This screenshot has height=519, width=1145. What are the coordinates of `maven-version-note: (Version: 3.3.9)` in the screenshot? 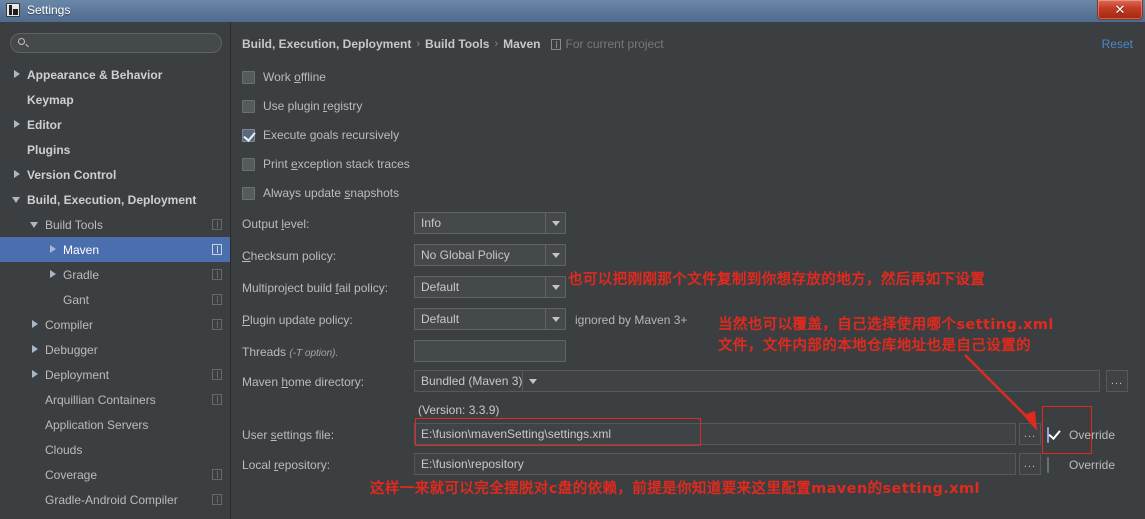 It's located at (459, 410).